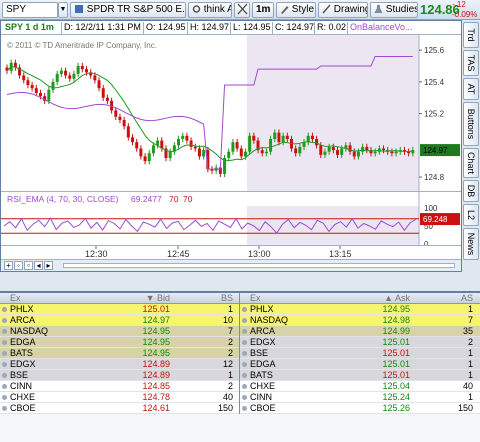 Image resolution: width=480 pixels, height=442 pixels. What do you see at coordinates (63, 10) in the screenshot?
I see `symbol-dropdown-button: ▼` at bounding box center [63, 10].